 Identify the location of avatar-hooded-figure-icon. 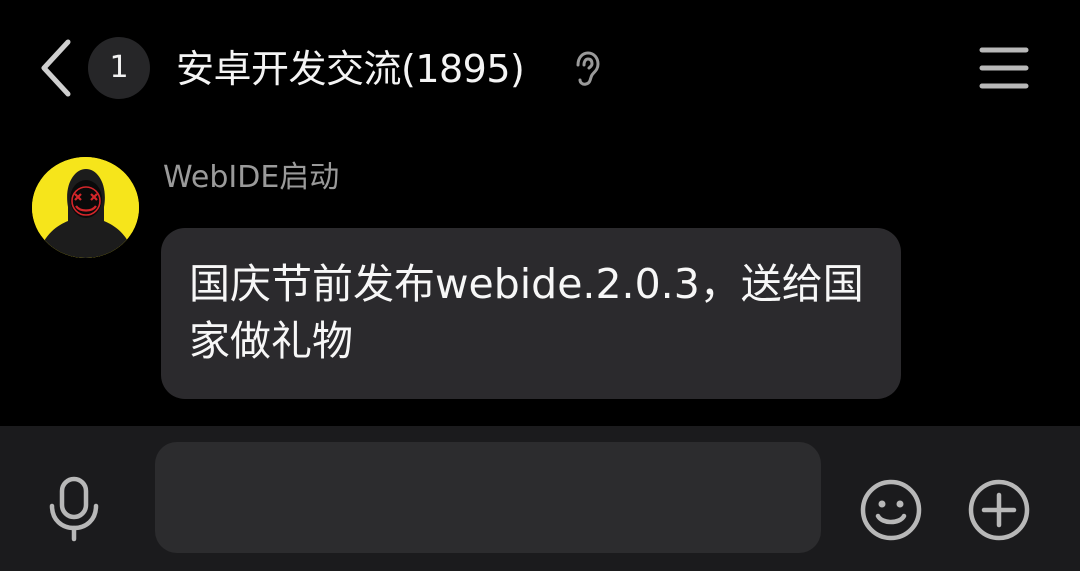
(85, 207).